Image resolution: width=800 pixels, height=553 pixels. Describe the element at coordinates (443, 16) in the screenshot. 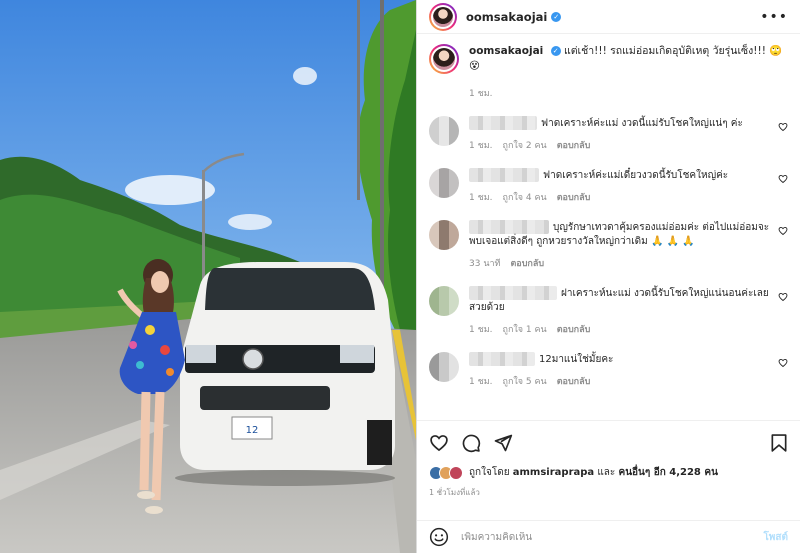

I see `author-avatar` at that location.